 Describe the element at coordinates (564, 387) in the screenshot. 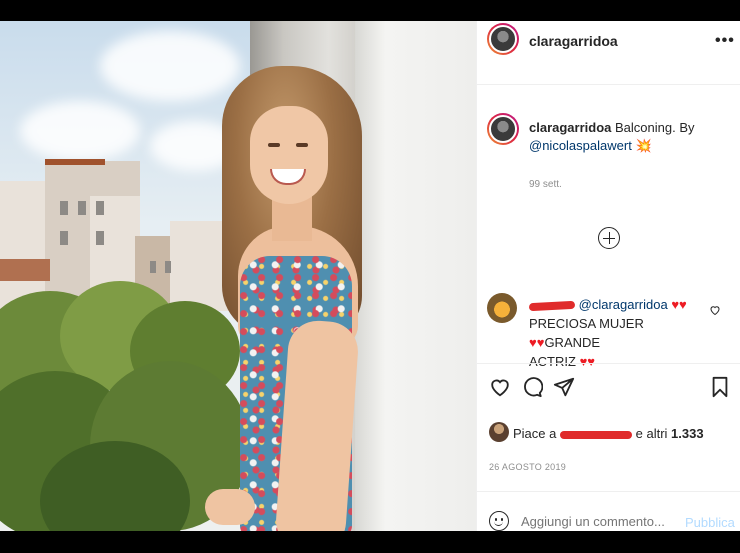

I see `paper-plane-icon` at that location.